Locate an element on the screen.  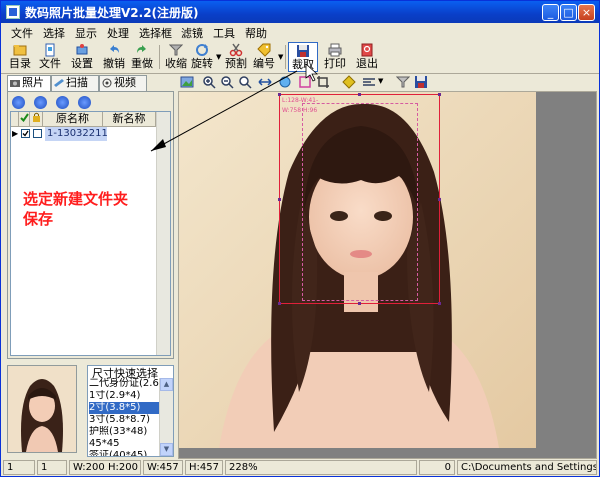
menu-select: 选择 is located at coordinates (54, 33).